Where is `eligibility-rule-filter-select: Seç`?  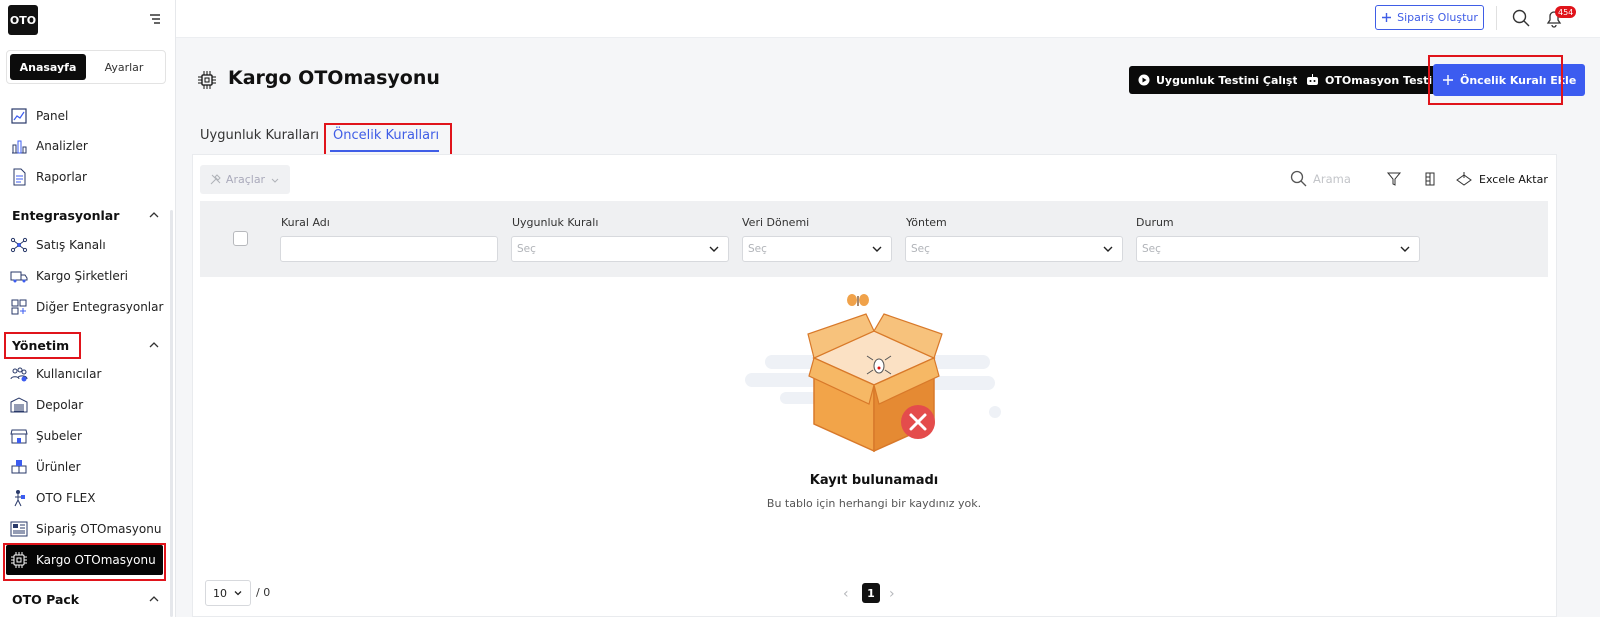
eligibility-rule-filter-select: Seç is located at coordinates (620, 249).